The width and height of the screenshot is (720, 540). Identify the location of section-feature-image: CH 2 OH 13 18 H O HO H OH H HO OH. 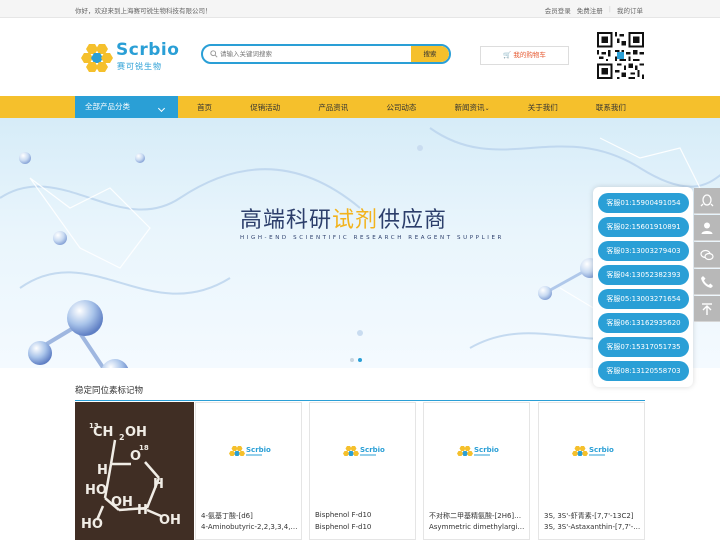
(134, 471).